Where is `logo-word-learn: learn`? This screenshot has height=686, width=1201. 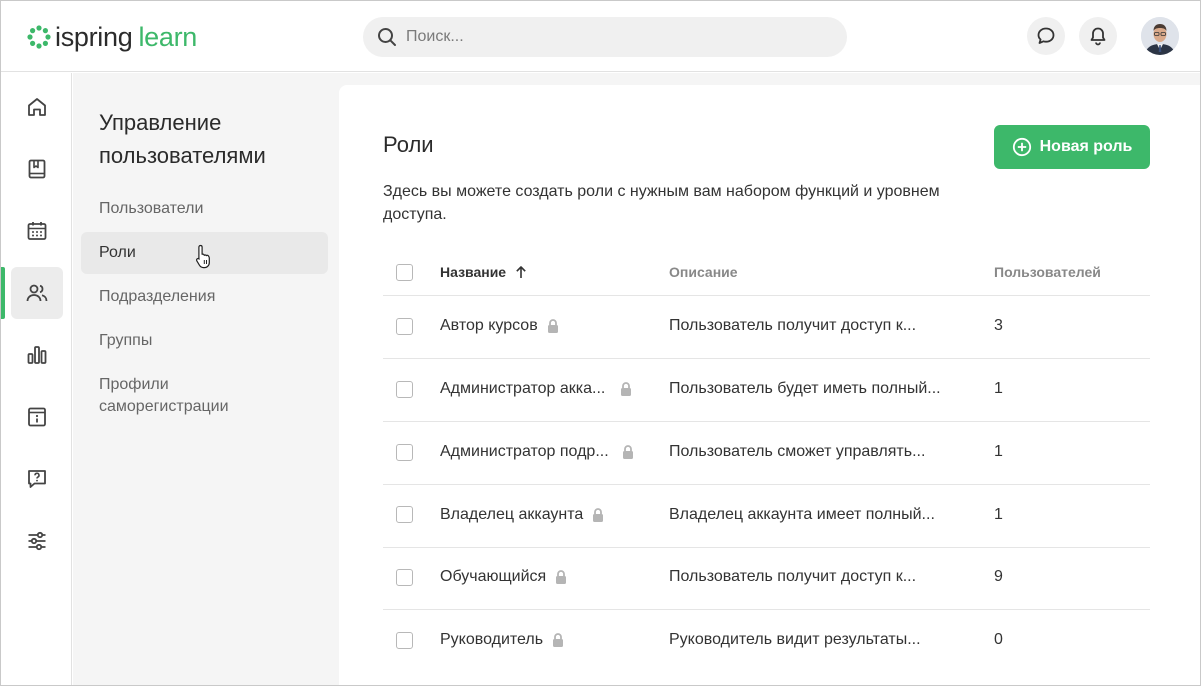 logo-word-learn: learn is located at coordinates (167, 37).